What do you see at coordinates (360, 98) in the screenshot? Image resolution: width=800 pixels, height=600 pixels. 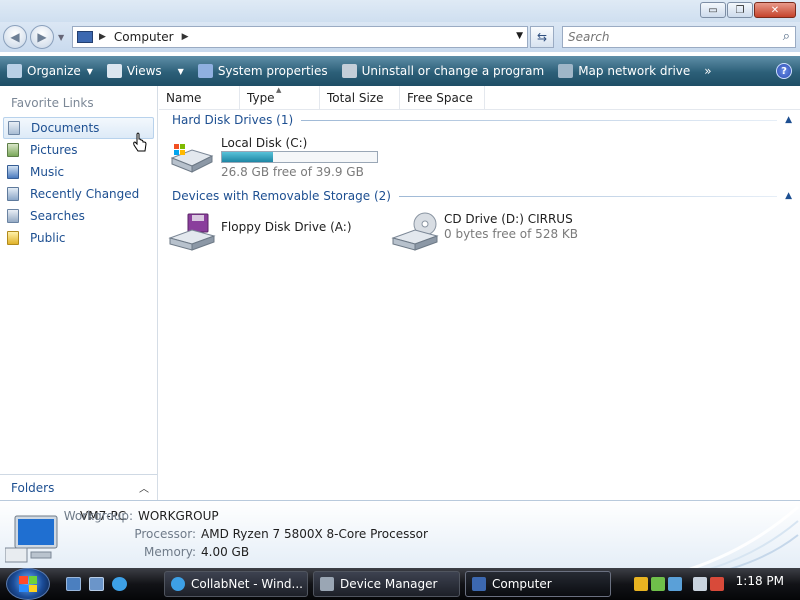 I see `column-header-total-size: Total Size` at bounding box center [360, 98].